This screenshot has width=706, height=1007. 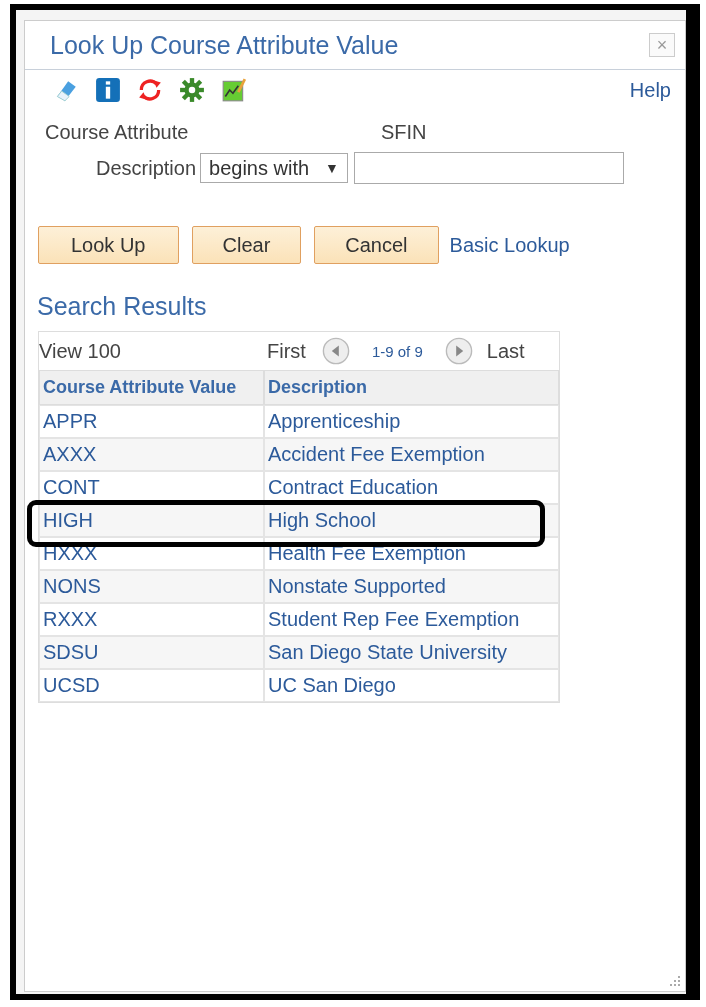 I want to click on table-cell: San Diego State University, so click(x=411, y=652).